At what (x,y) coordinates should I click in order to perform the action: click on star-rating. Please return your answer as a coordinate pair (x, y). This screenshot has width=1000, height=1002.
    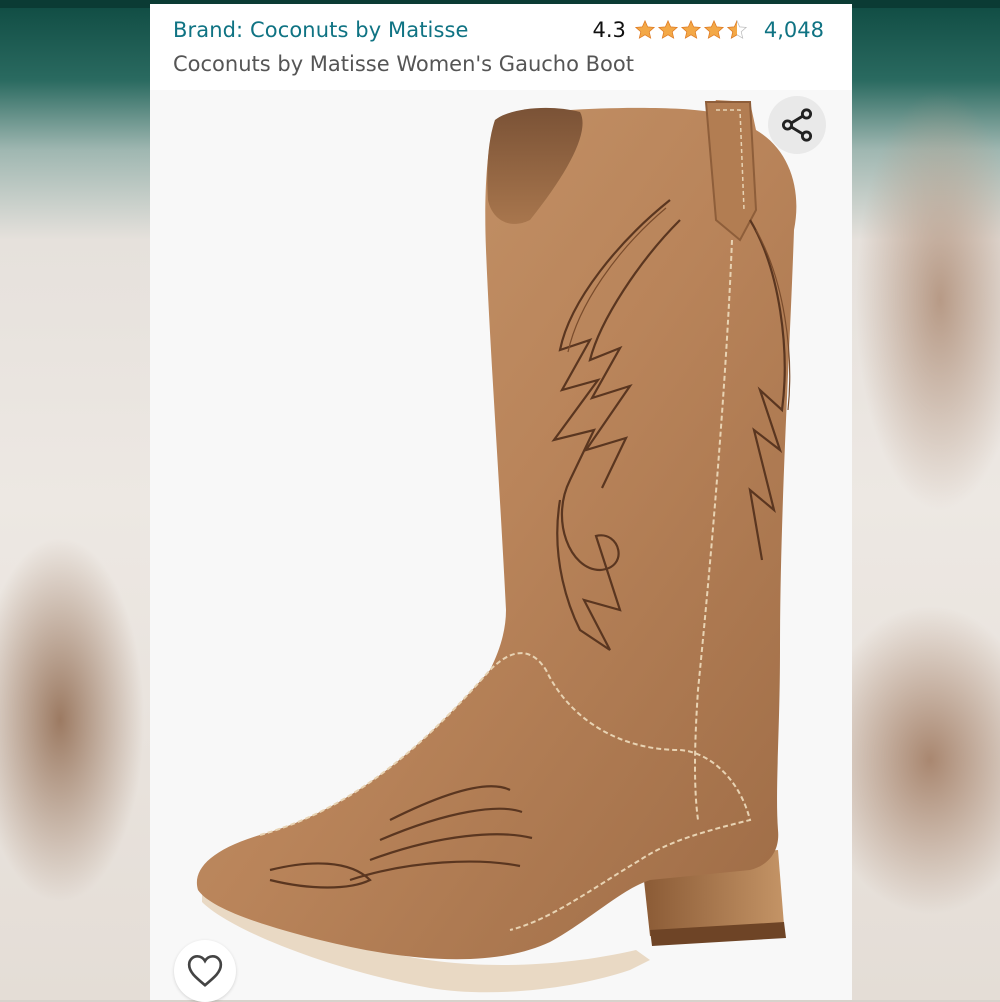
    Looking at the image, I should click on (691, 30).